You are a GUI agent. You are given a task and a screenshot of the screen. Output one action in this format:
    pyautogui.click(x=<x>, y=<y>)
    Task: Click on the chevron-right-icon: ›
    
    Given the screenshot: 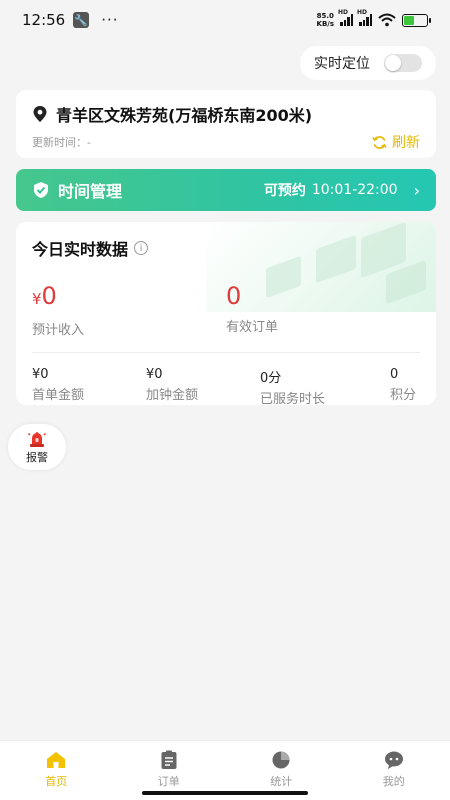 What is the action you would take?
    pyautogui.click(x=416, y=190)
    